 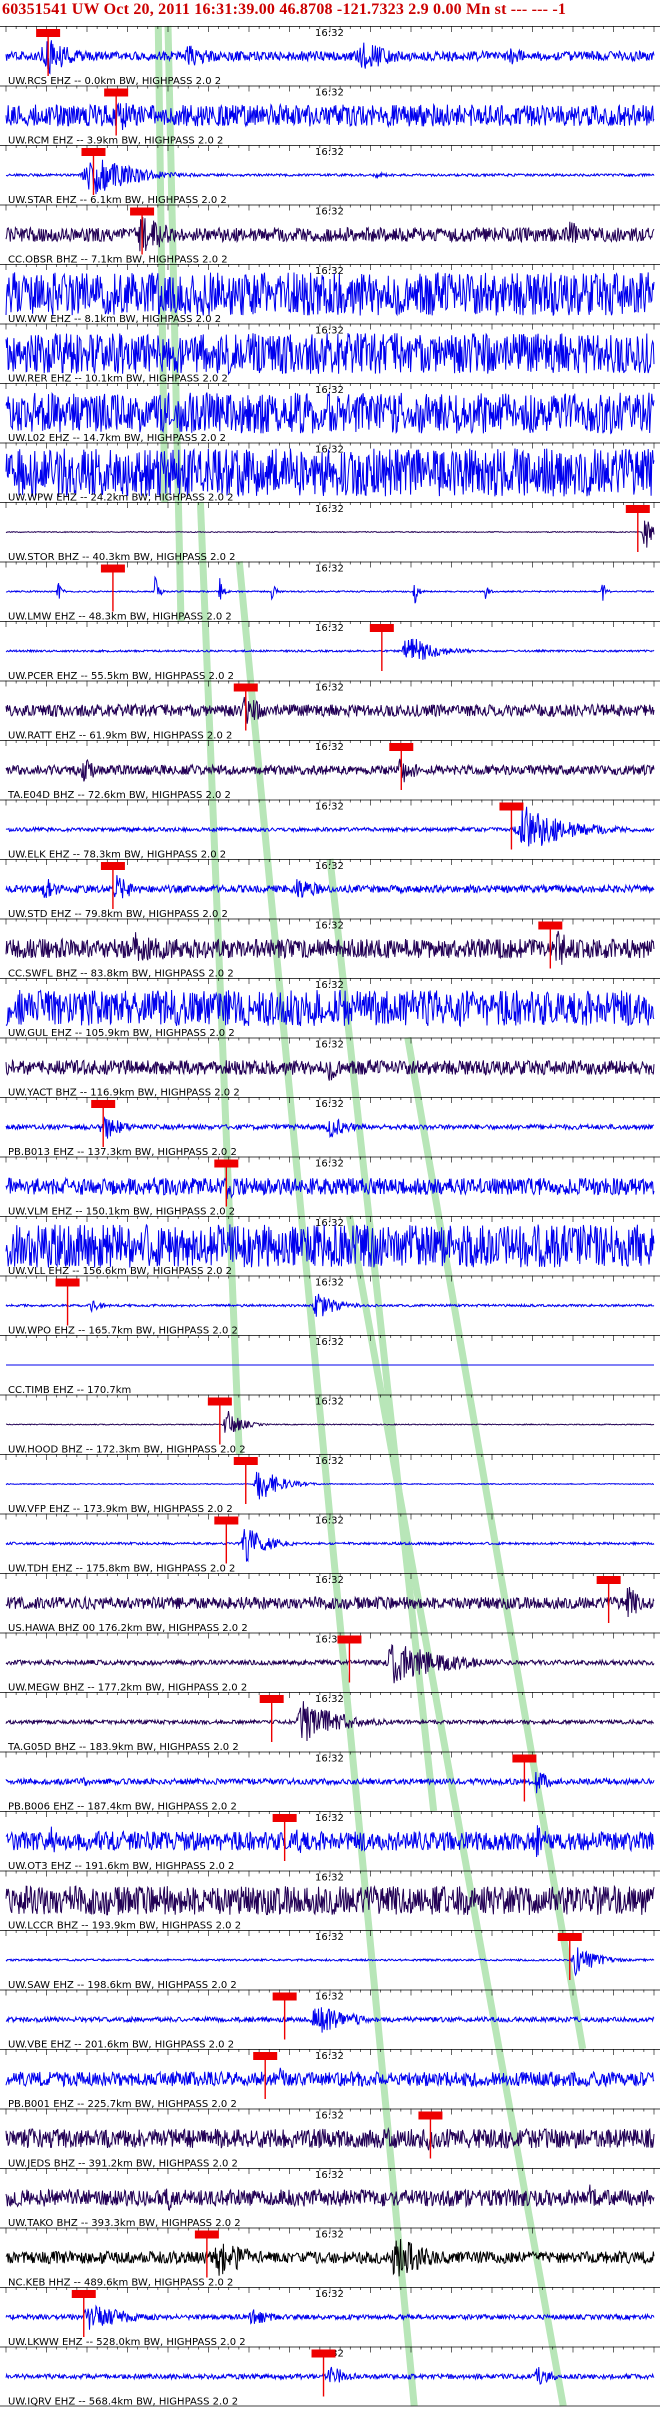 What do you see at coordinates (121, 1212) in the screenshot?
I see `station-label: UW.VLM EHZ -- 150.1km BW, HIGHPASS 2.0 2` at bounding box center [121, 1212].